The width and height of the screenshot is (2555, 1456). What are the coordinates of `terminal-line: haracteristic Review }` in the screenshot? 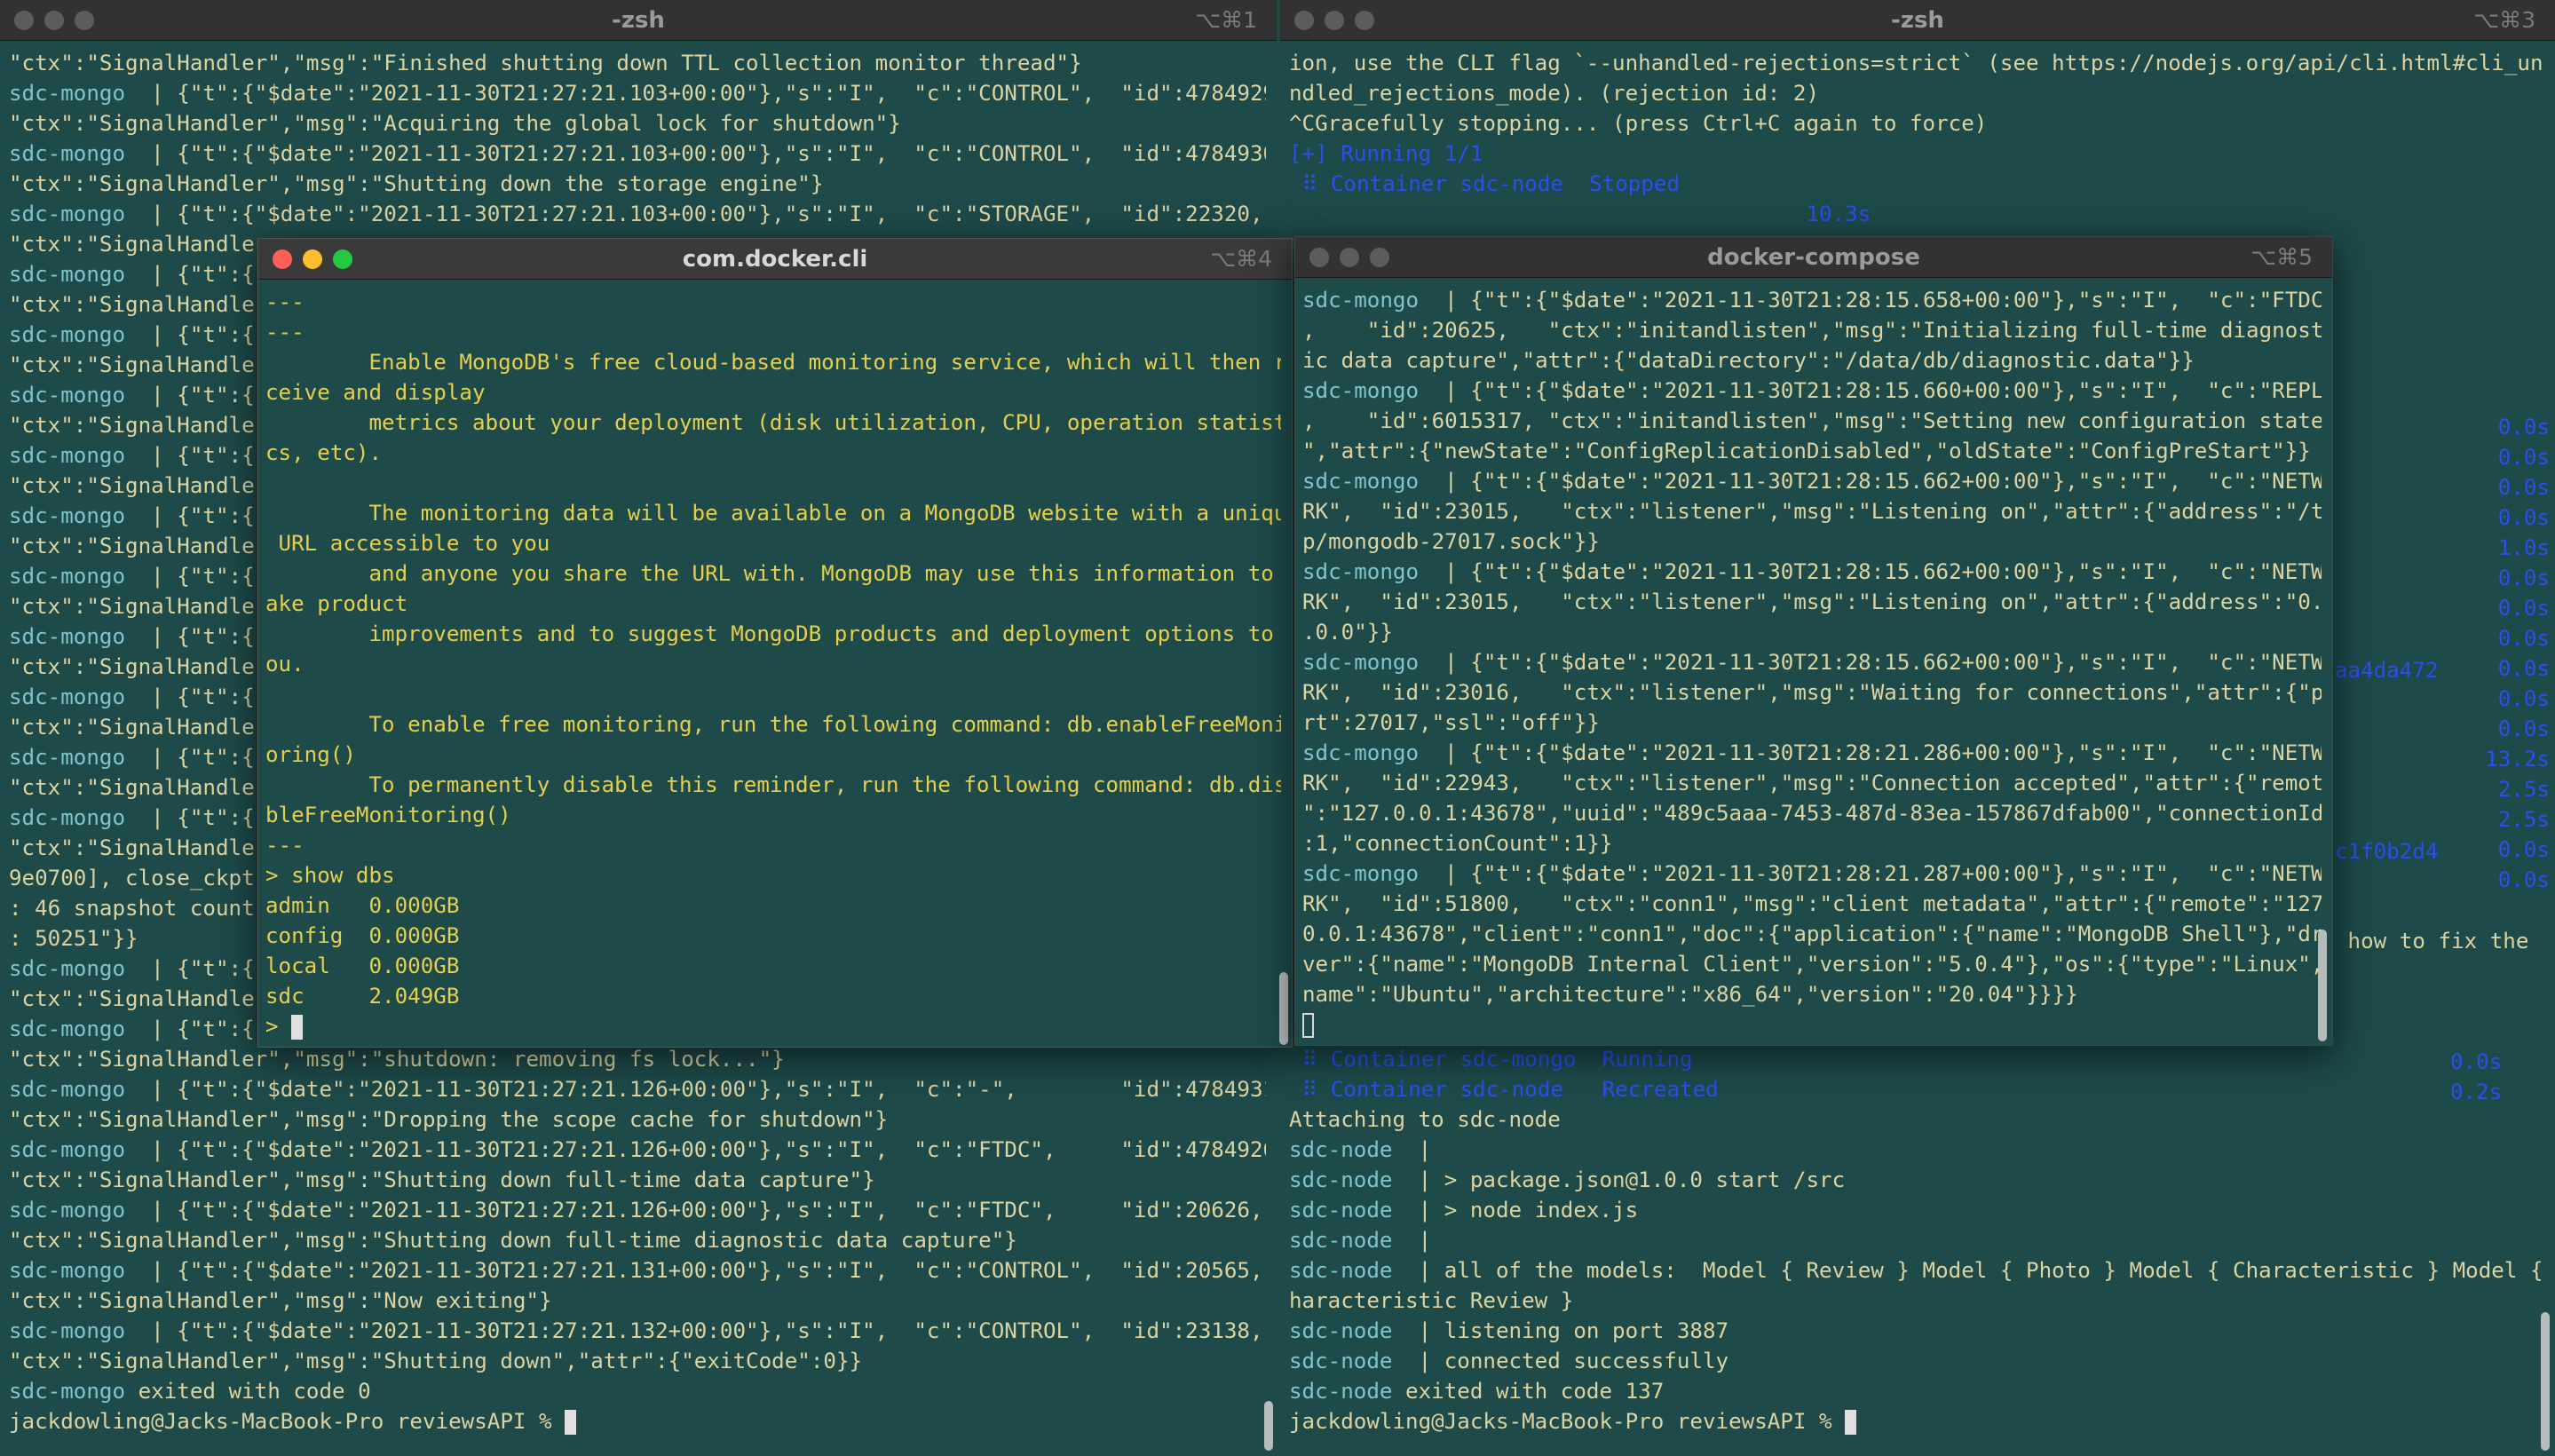 It's located at (1916, 1301).